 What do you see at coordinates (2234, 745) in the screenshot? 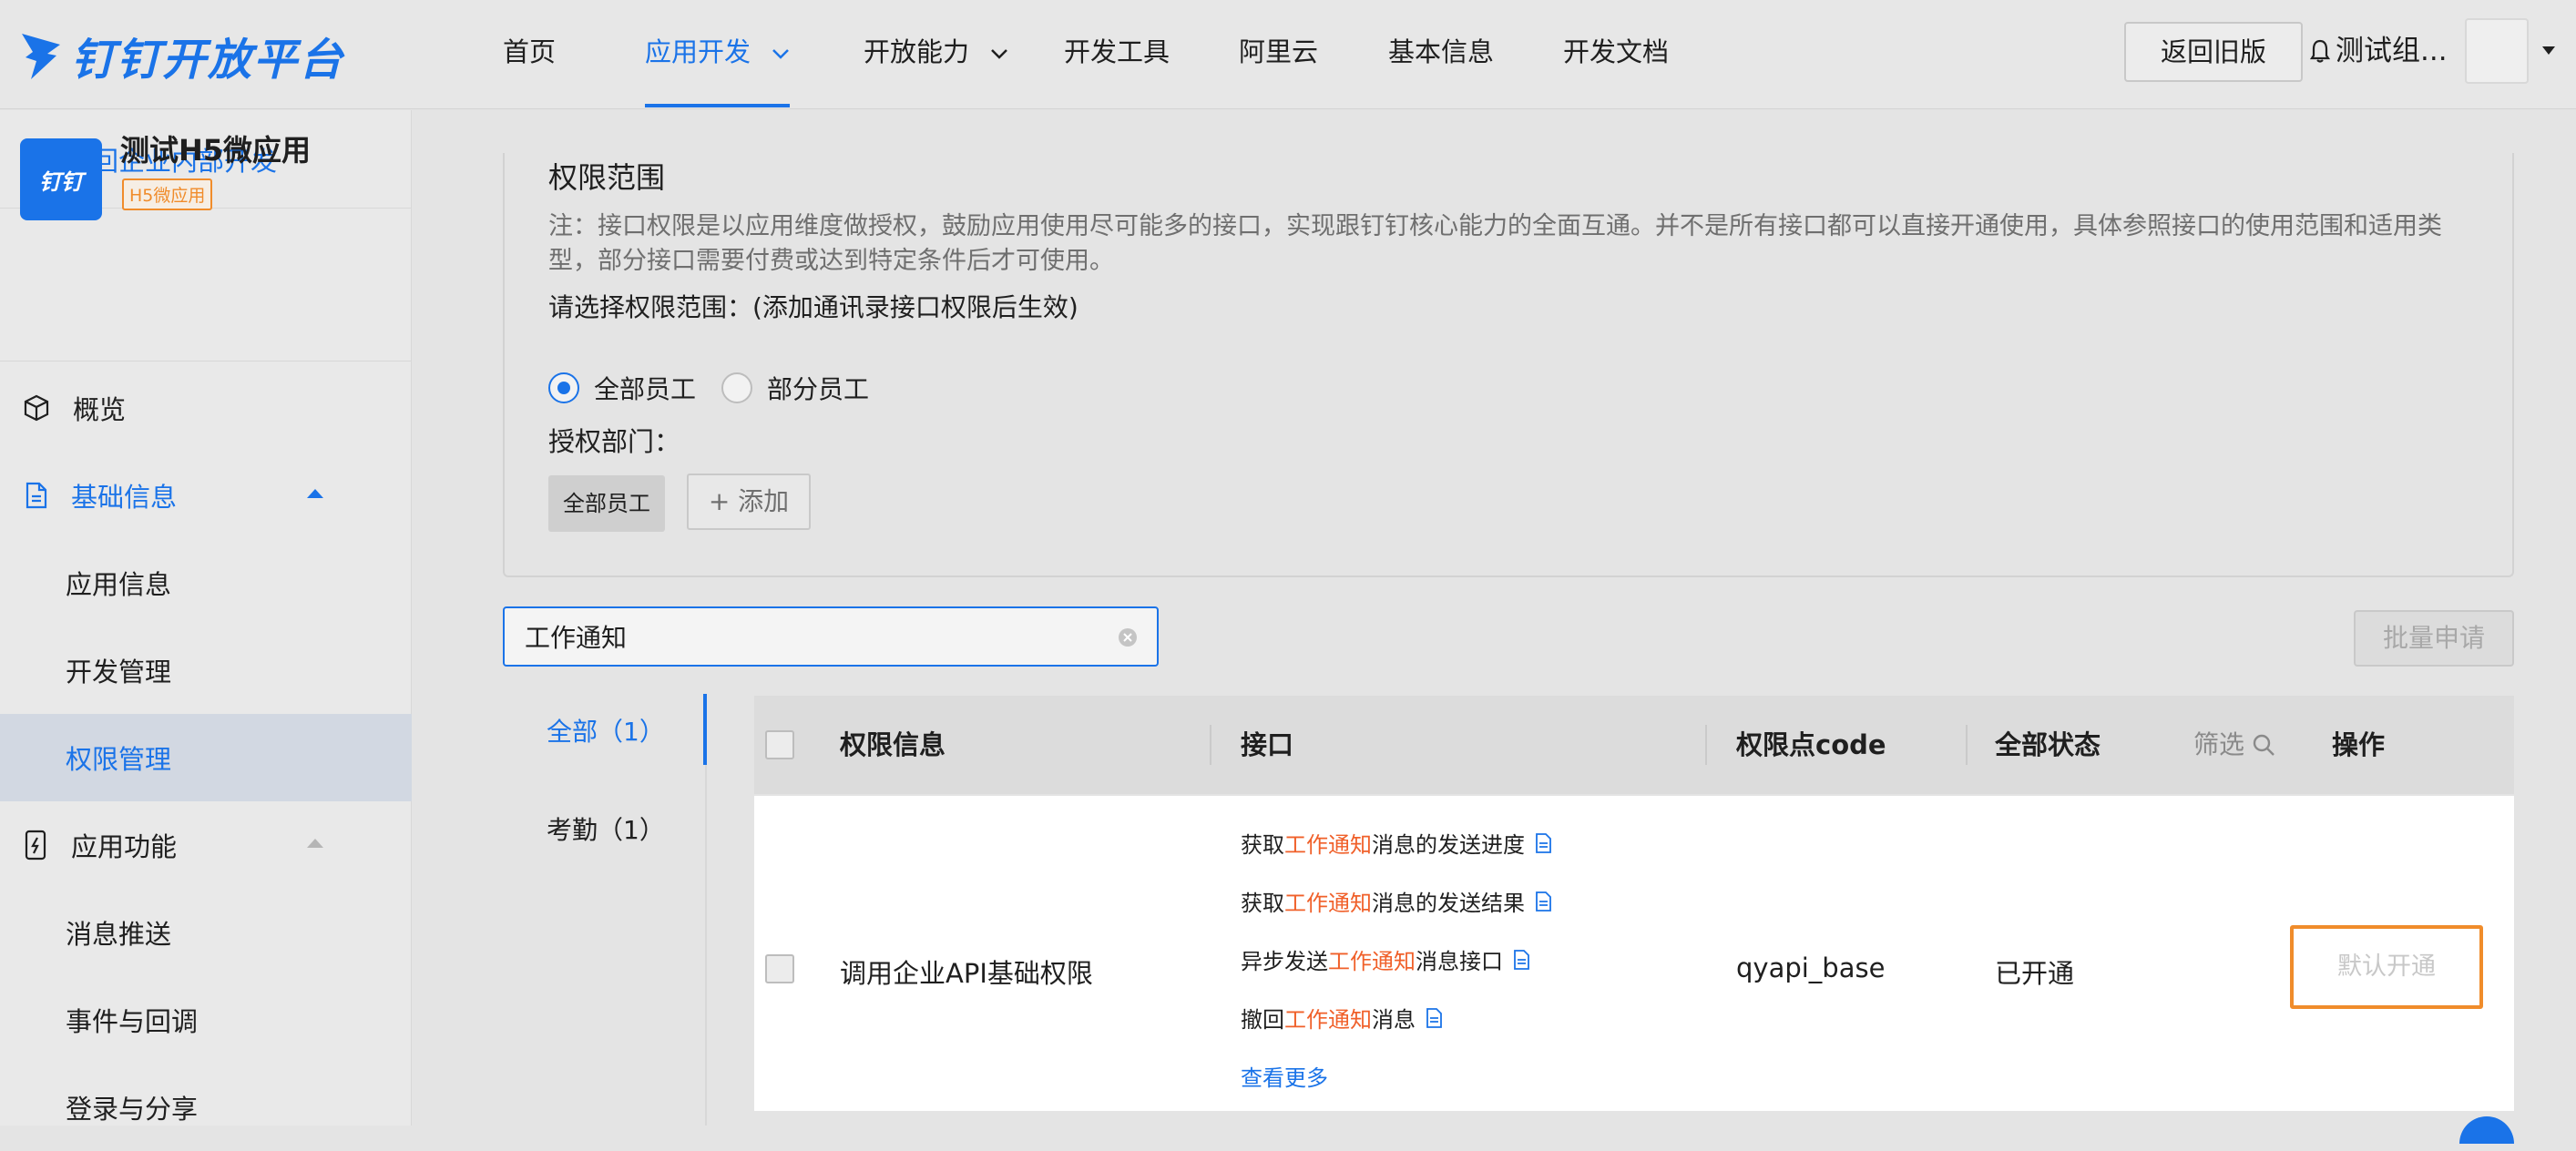
I see `status-filter: 筛选` at bounding box center [2234, 745].